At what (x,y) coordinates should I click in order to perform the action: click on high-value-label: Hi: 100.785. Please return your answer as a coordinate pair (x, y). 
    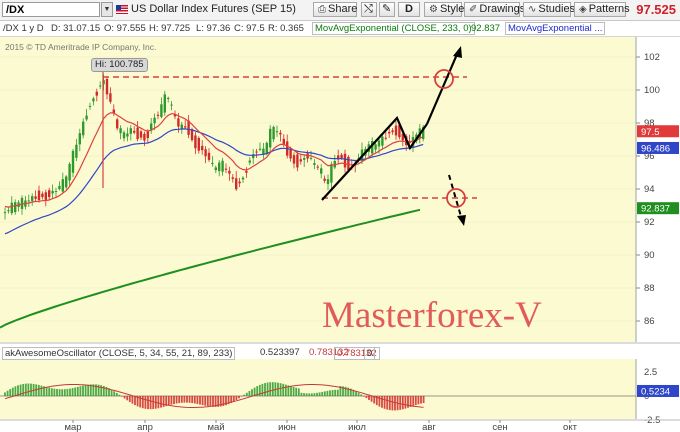
    Looking at the image, I should click on (119, 65).